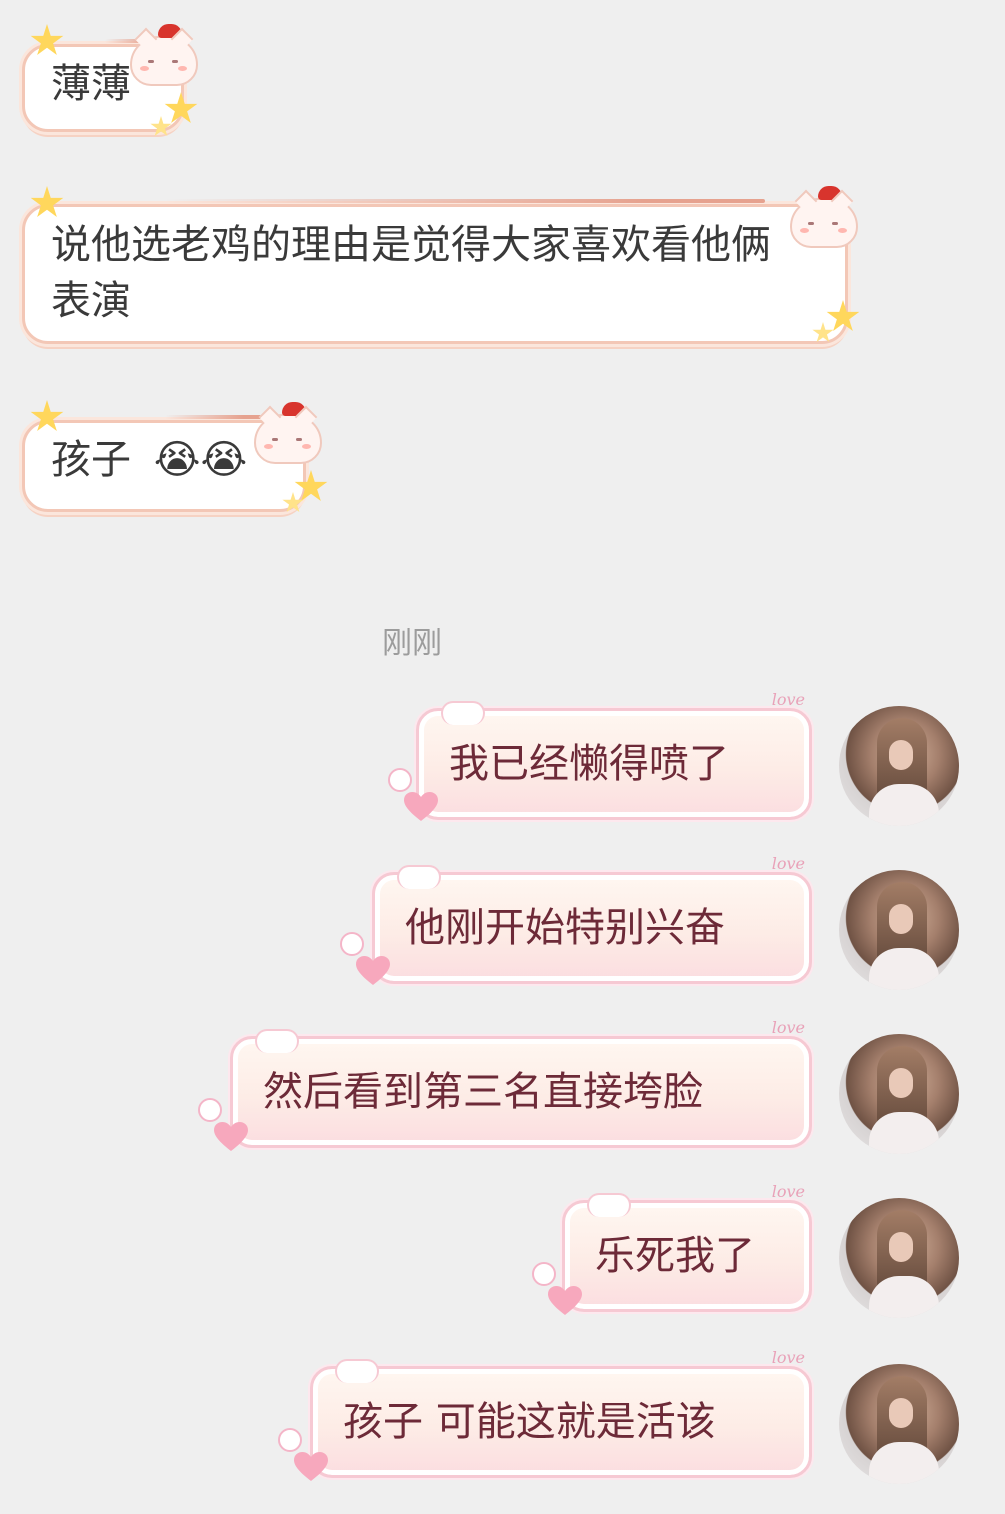  I want to click on outgoing-message-bubble: love 然后看到第三名直接垮脸, so click(521, 1083).